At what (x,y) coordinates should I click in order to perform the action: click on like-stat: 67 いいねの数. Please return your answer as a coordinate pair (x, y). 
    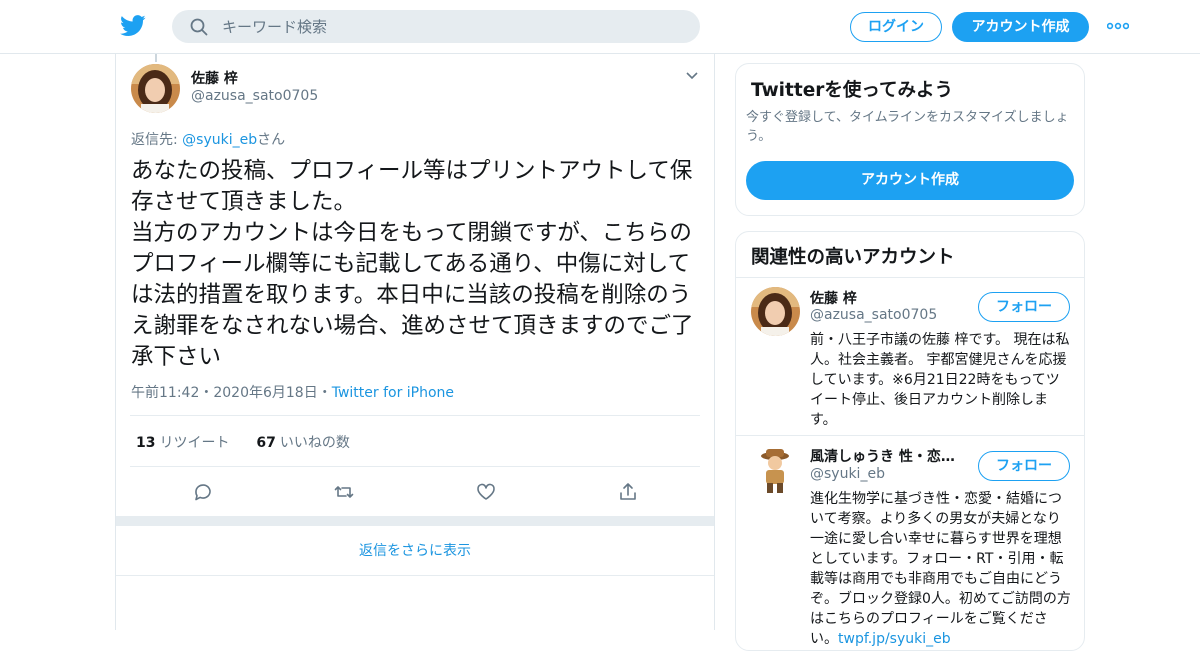
    Looking at the image, I should click on (302, 443).